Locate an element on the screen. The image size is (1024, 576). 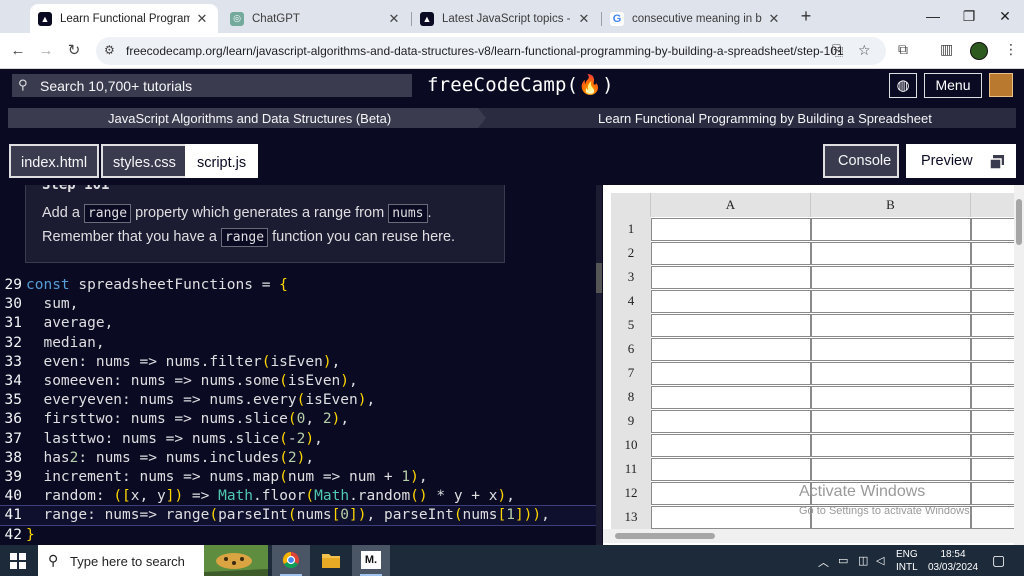
file-tab-index-html: index.html is located at coordinates (54, 161).